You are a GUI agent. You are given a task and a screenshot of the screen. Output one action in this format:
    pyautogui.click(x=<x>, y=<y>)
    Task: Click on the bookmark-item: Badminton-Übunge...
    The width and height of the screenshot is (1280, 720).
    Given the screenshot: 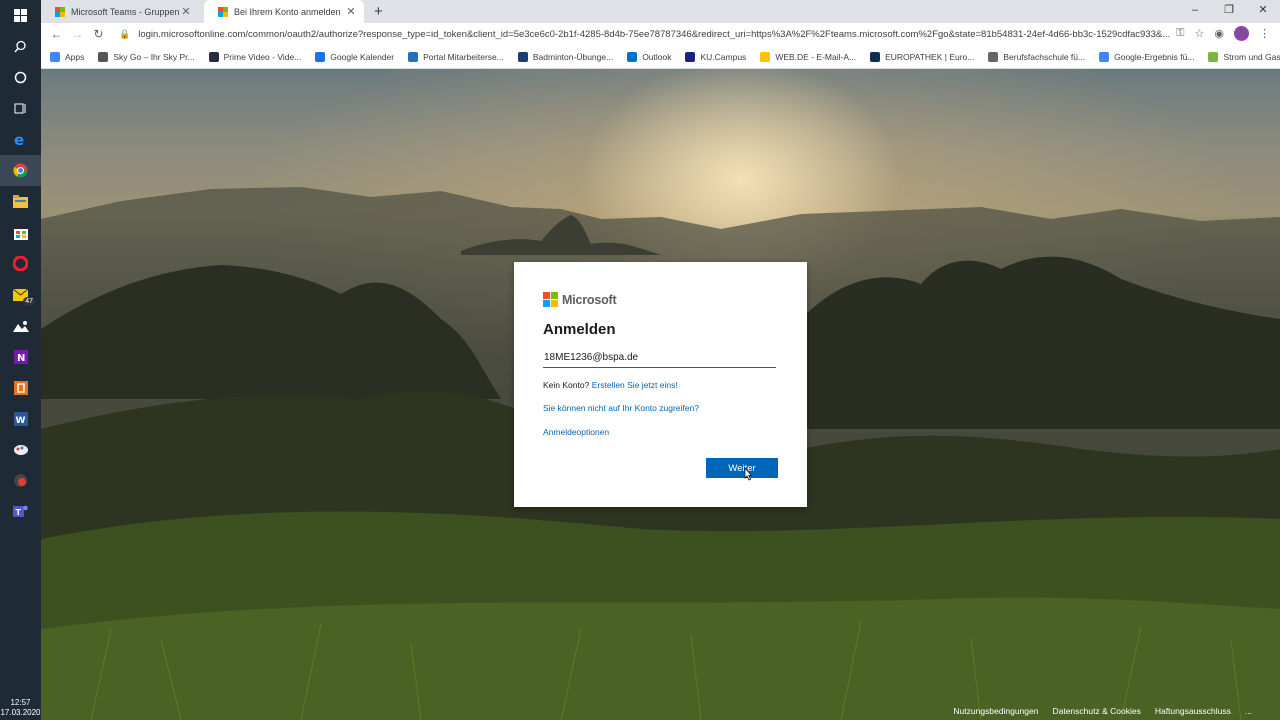 What is the action you would take?
    pyautogui.click(x=565, y=56)
    